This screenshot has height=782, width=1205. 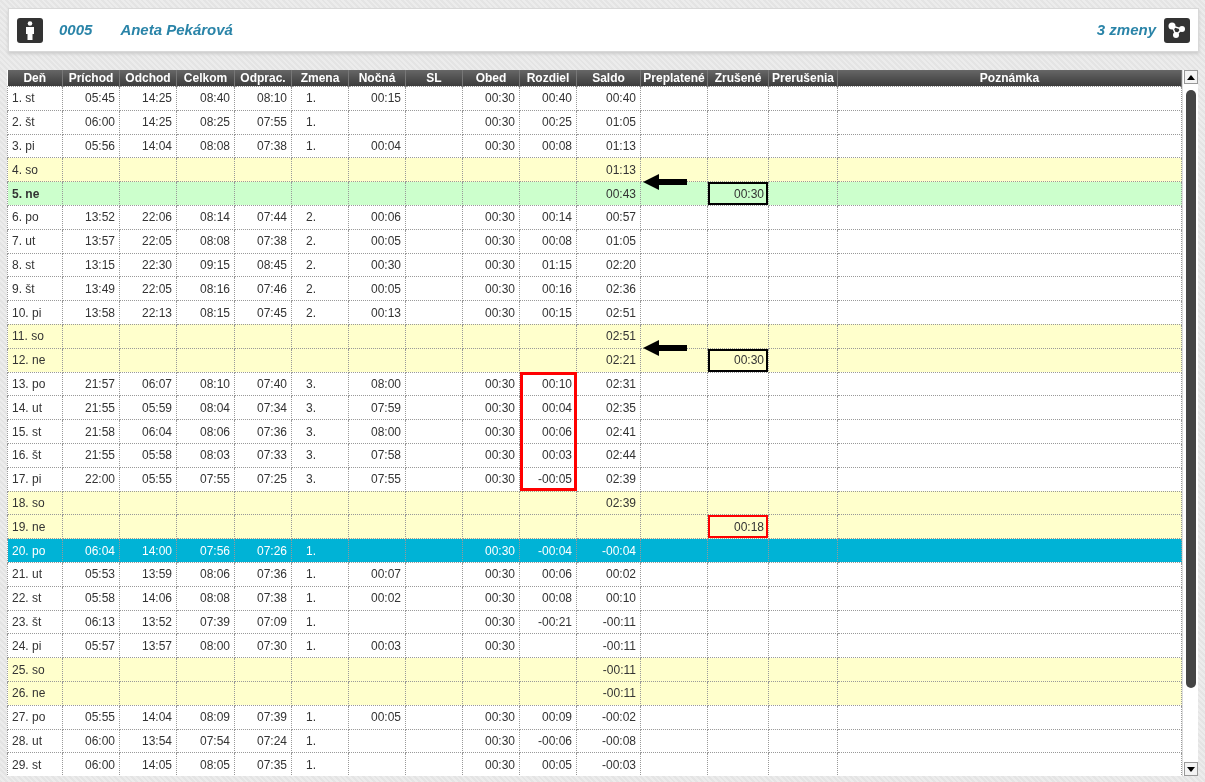 I want to click on table-row: 16. št 21:55 05:58 08:03 07:33 3. 07:58 00:30 00:03 02:44, so click(x=594, y=455).